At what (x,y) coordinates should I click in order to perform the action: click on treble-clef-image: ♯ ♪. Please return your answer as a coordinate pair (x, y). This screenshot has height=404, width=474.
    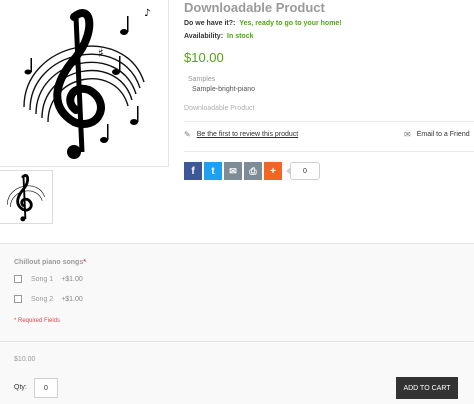
    Looking at the image, I should click on (86, 83).